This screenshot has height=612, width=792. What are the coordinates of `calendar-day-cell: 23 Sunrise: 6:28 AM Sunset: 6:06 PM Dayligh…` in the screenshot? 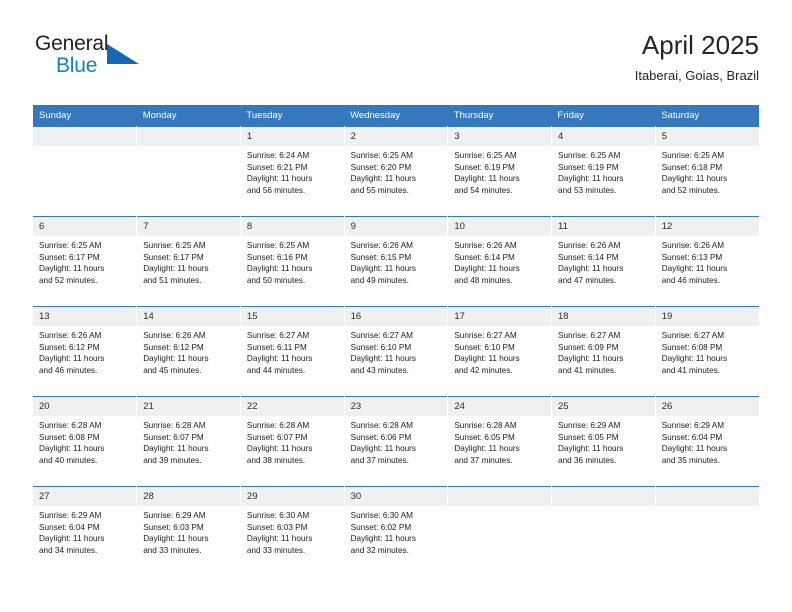 It's located at (396, 441).